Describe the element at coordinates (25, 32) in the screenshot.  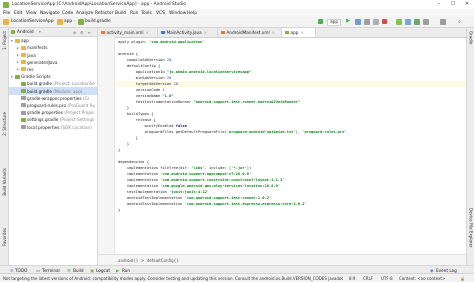
I see `project-view-select: Android` at that location.